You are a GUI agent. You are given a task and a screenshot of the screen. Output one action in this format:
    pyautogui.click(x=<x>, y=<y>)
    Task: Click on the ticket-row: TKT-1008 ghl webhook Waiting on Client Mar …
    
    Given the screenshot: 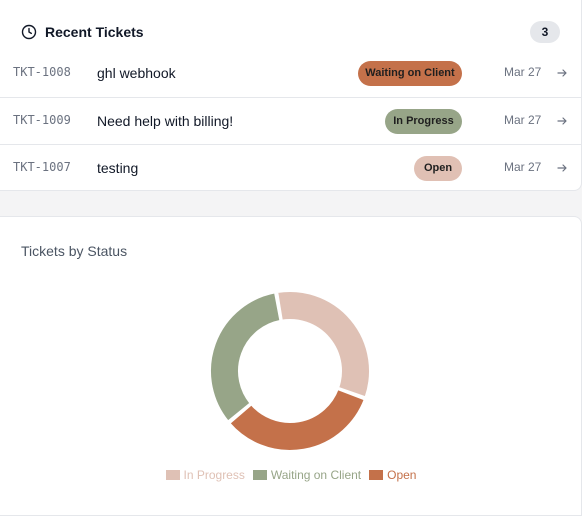 What is the action you would take?
    pyautogui.click(x=290, y=73)
    